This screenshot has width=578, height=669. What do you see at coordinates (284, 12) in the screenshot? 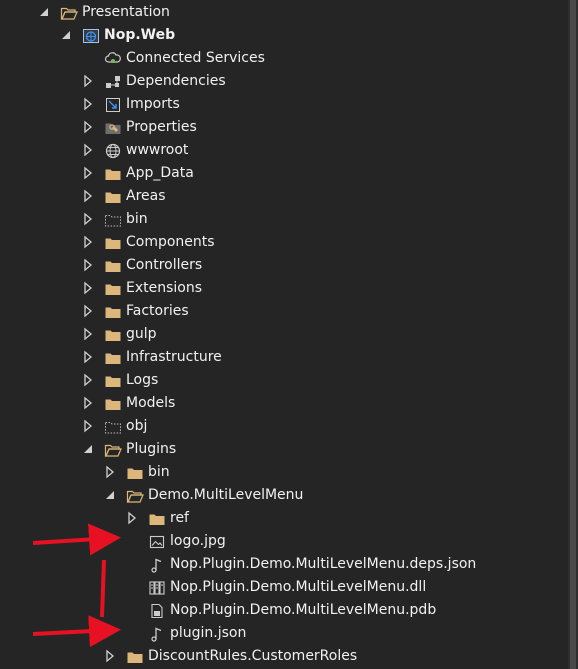
I see `tree-item-presentation: Presentation` at bounding box center [284, 12].